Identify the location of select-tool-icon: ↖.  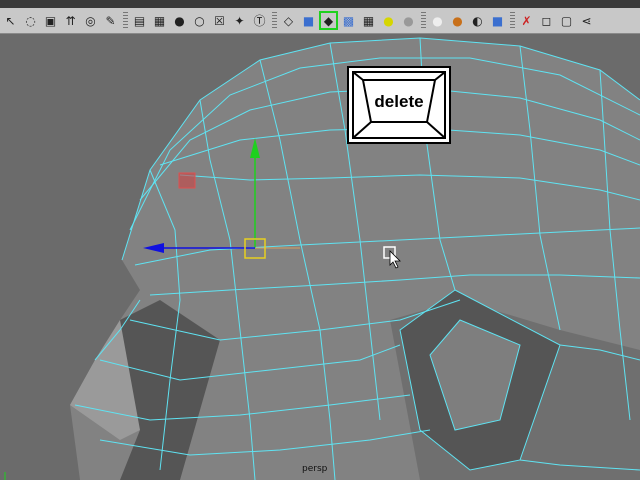
(10, 20).